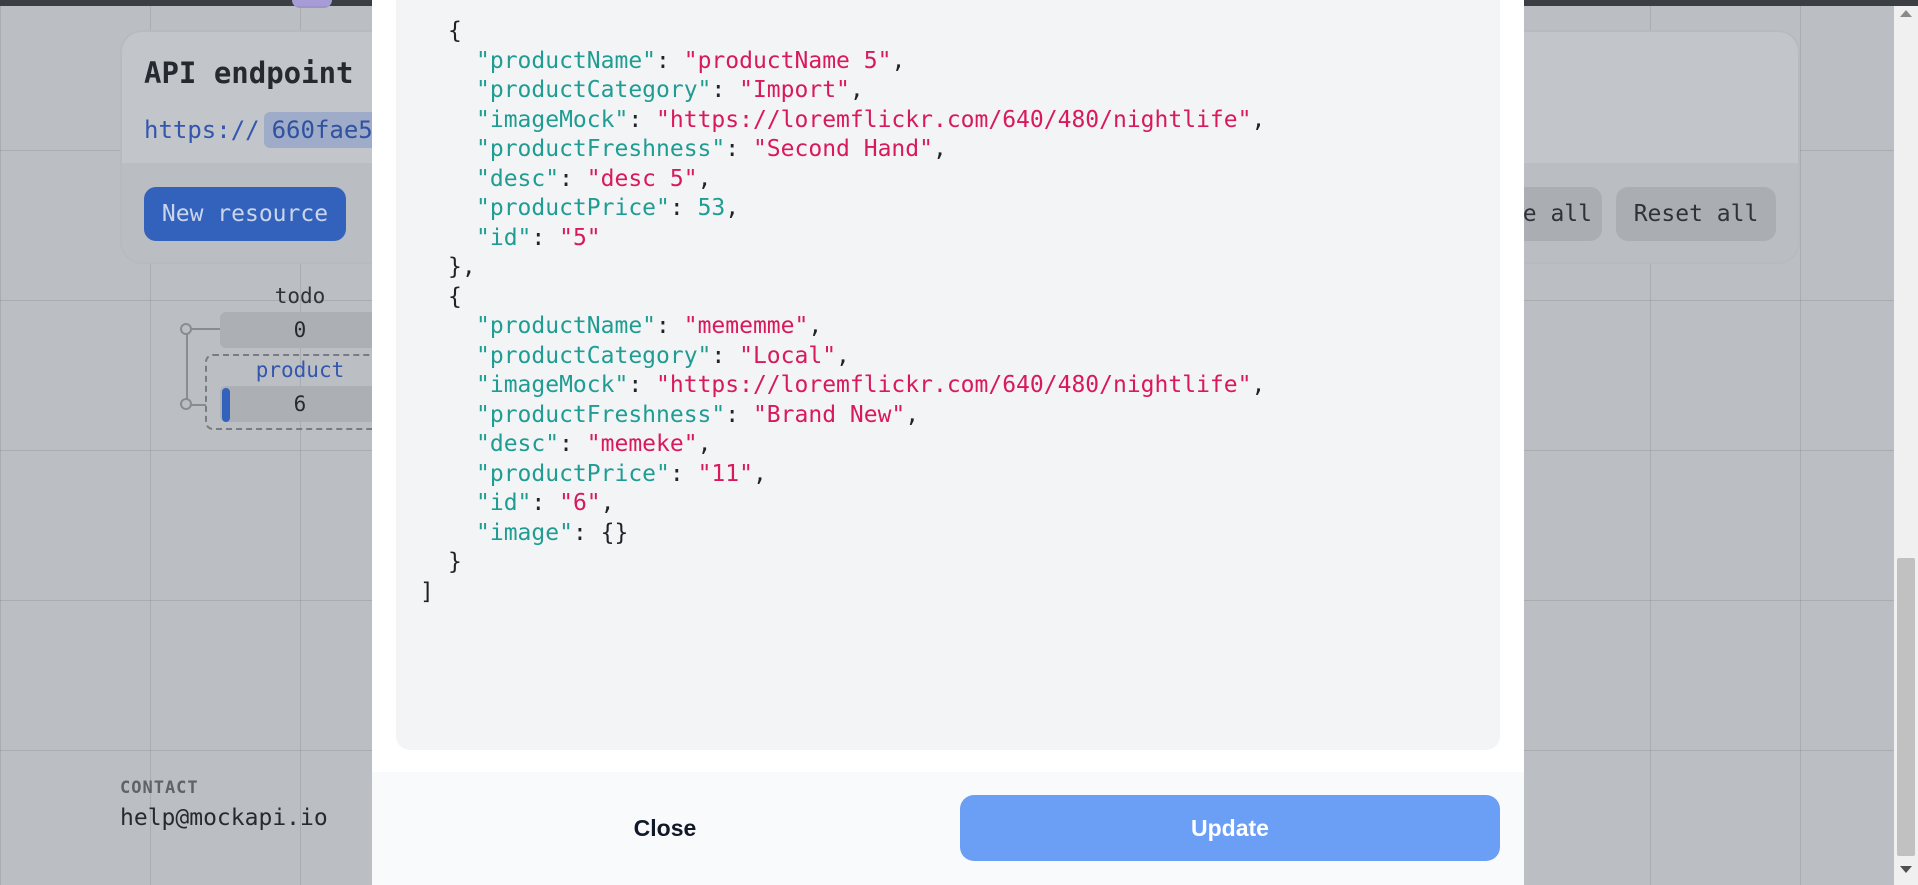 The width and height of the screenshot is (1918, 885). What do you see at coordinates (746, 326) in the screenshot?
I see `json-value: "mememme"` at bounding box center [746, 326].